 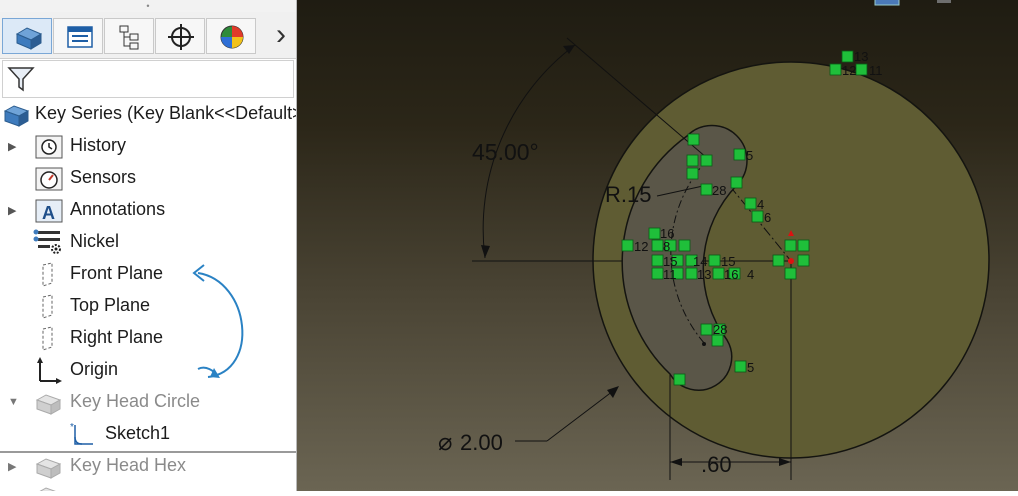 I want to click on configuration-manager-tab, so click(x=129, y=36).